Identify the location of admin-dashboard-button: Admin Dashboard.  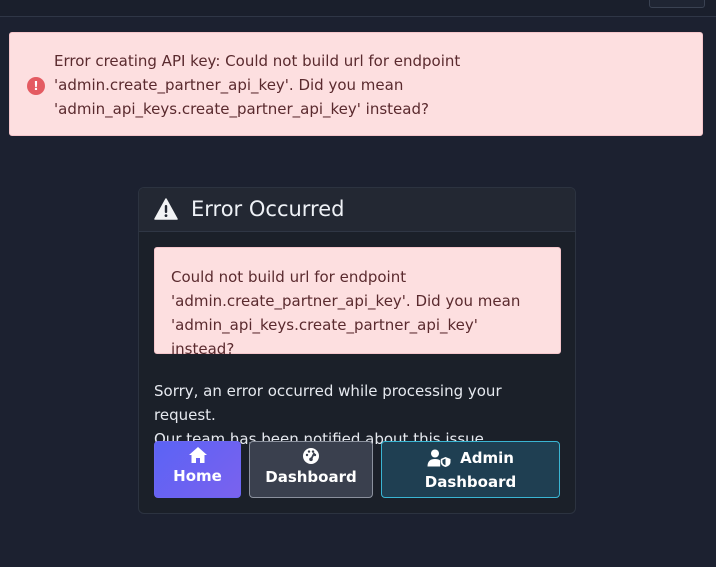
(470, 469).